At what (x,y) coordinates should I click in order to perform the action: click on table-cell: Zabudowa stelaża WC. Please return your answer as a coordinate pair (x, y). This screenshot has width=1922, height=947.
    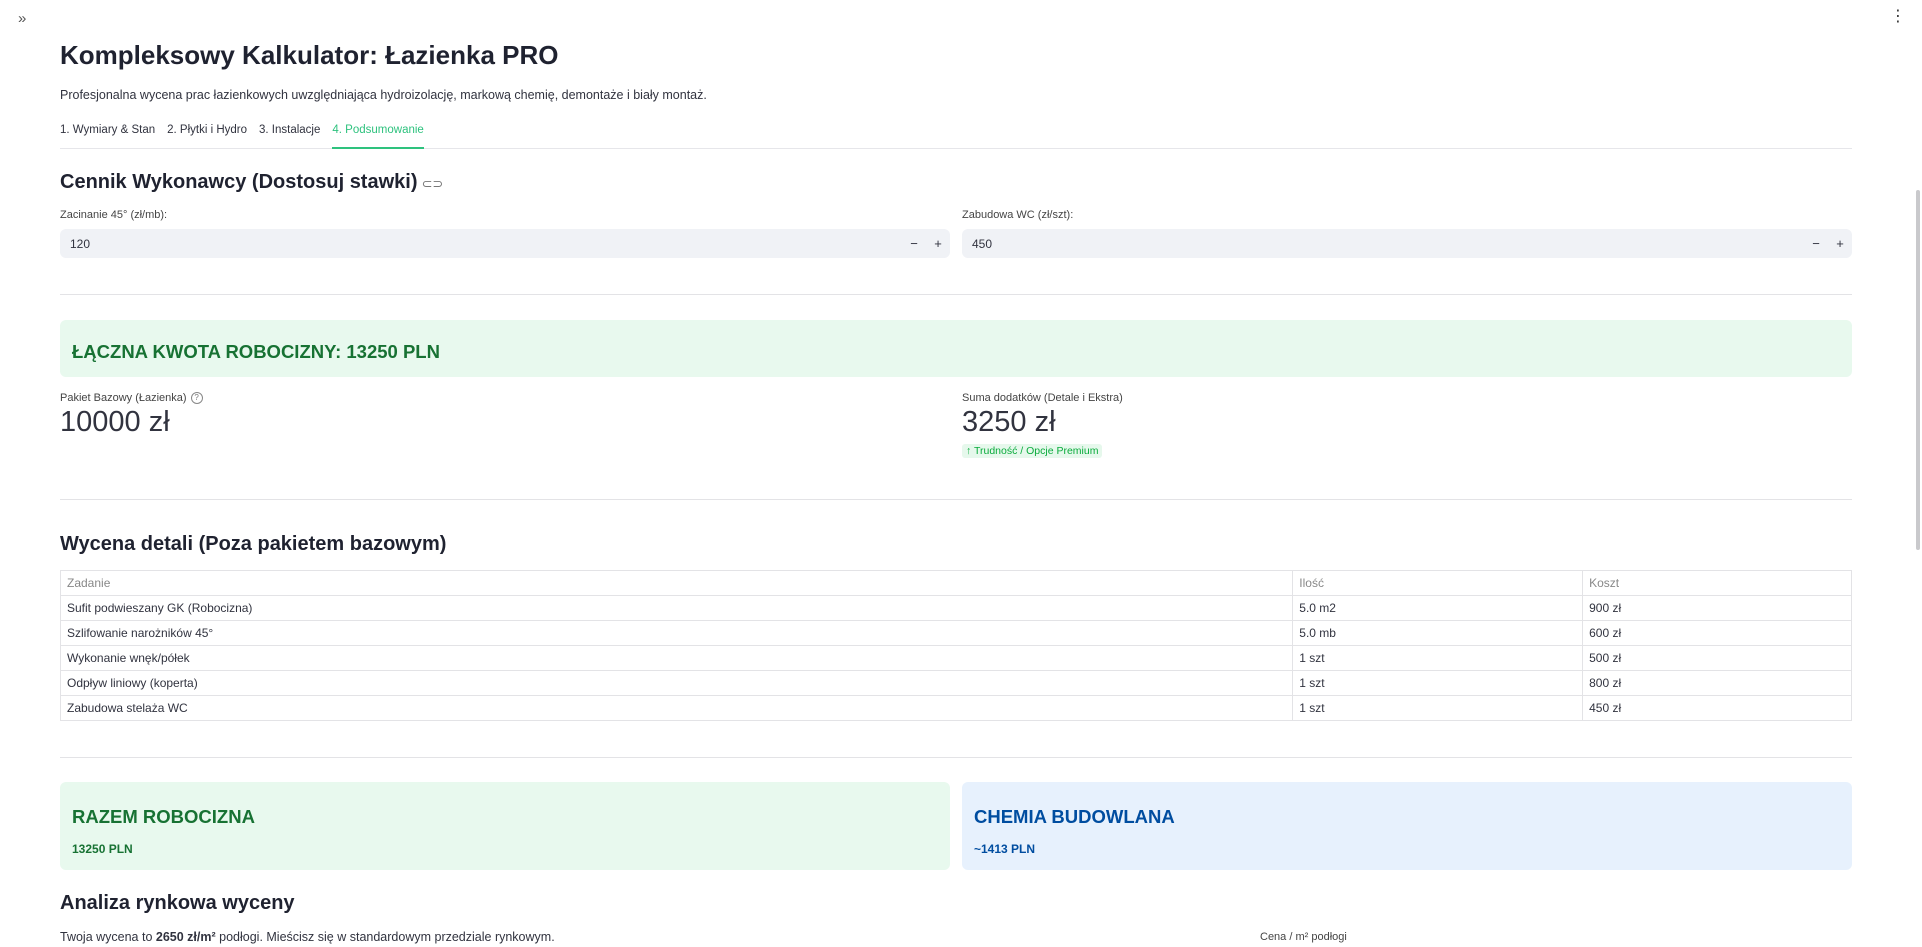
    Looking at the image, I should click on (677, 708).